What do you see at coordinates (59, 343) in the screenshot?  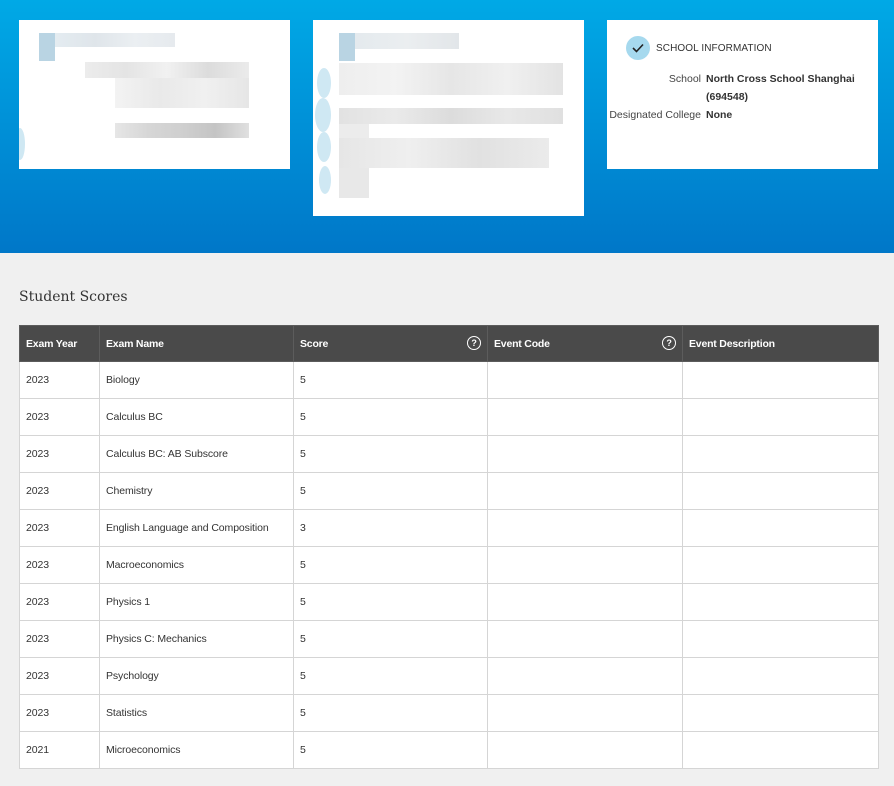 I see `column-header-exam-year: Exam Year` at bounding box center [59, 343].